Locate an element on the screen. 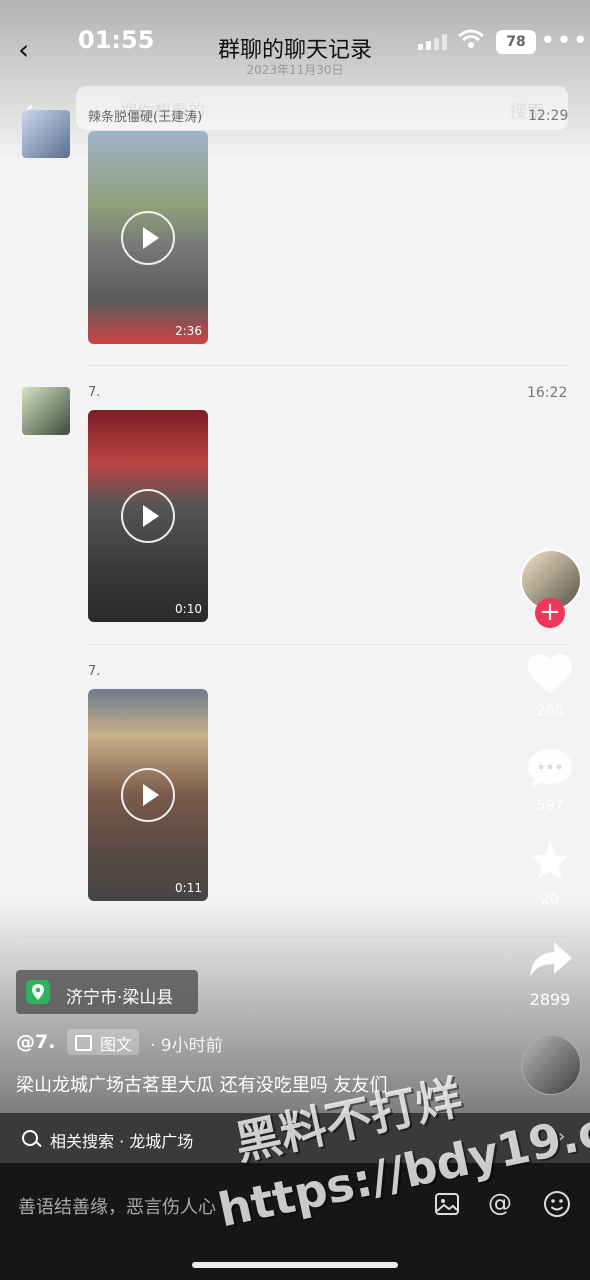 Image resolution: width=590 pixels, height=1280 pixels. video-message: 2:36 is located at coordinates (148, 237).